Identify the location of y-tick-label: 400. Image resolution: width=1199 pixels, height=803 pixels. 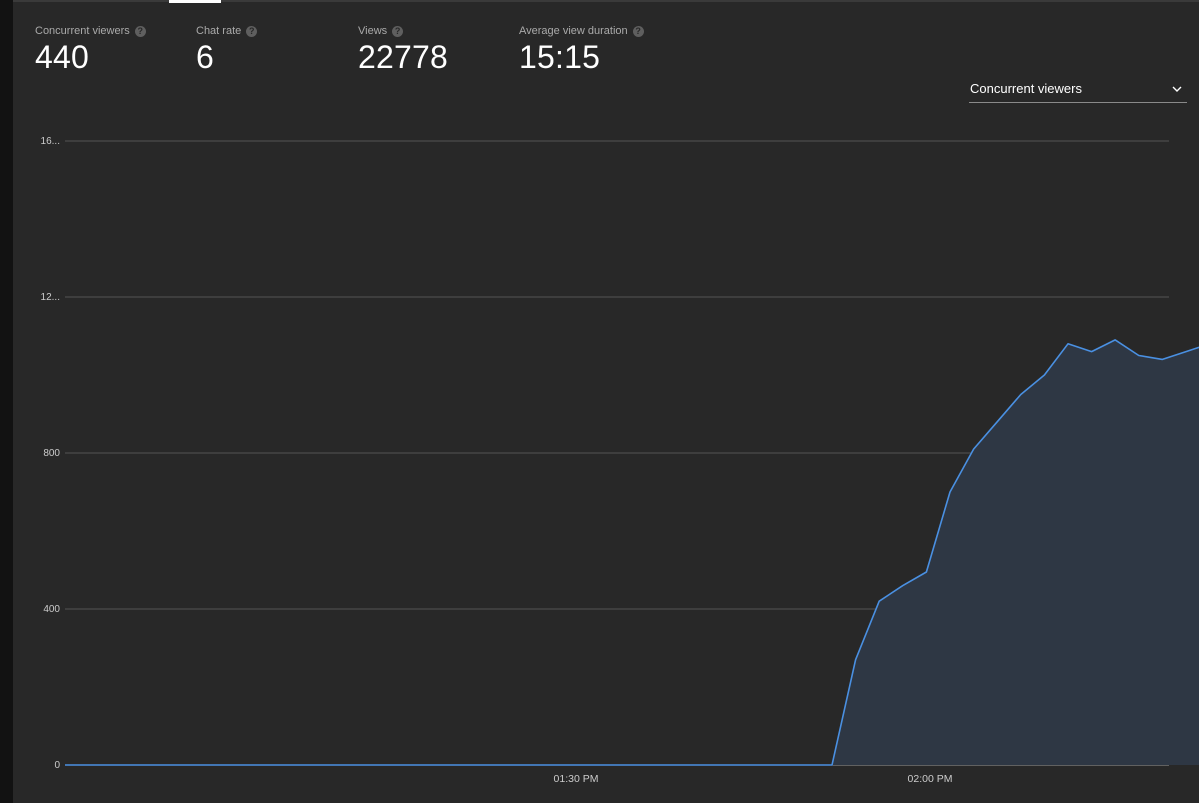
(51, 609).